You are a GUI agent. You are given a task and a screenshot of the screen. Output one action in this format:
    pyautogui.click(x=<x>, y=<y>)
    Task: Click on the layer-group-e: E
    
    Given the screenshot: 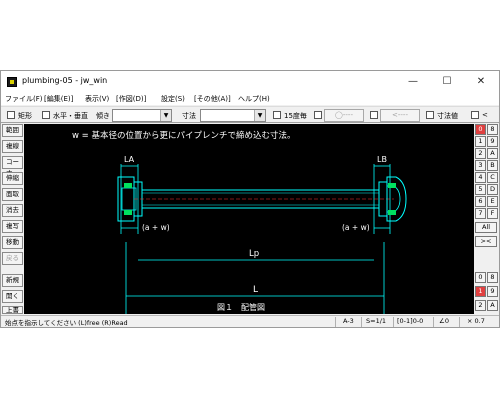 What is the action you would take?
    pyautogui.click(x=492, y=201)
    